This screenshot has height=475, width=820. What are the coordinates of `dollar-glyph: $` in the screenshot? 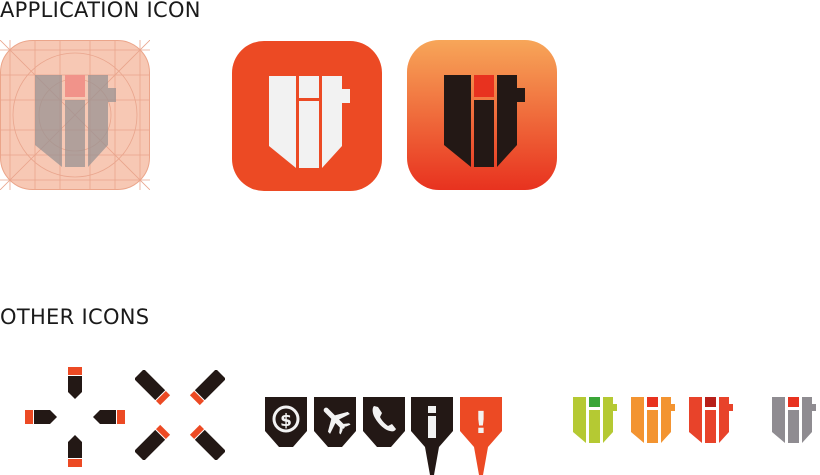 It's located at (286, 421).